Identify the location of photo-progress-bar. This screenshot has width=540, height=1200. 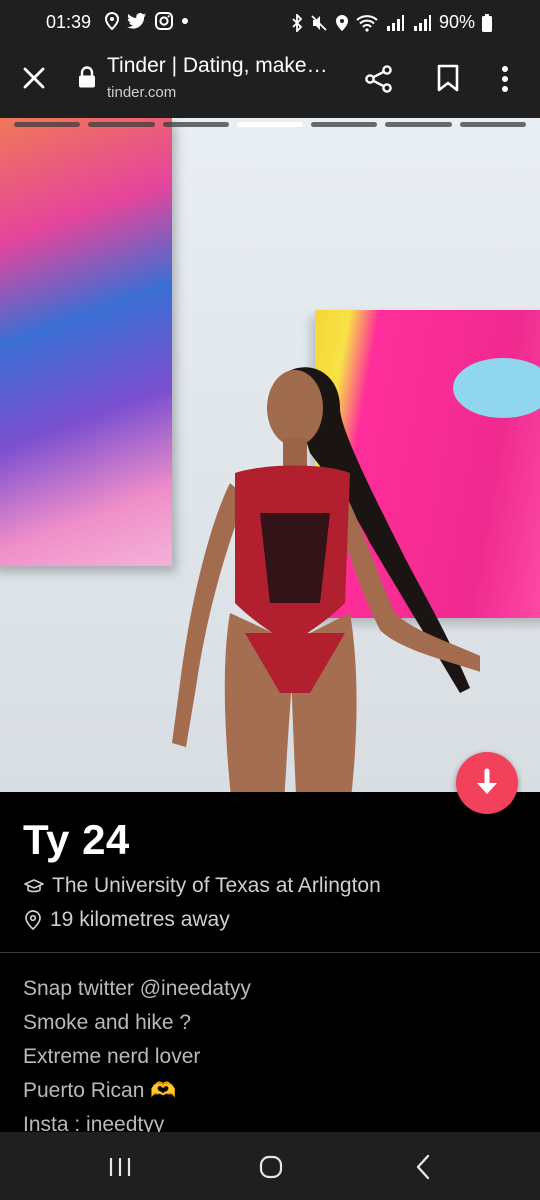
(270, 125).